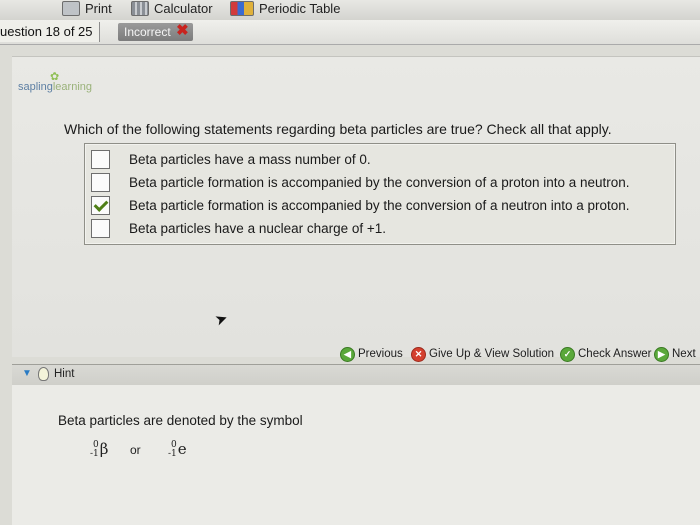  I want to click on question-bar: uestion 18 of 25 Incorrect ✖, so click(350, 32).